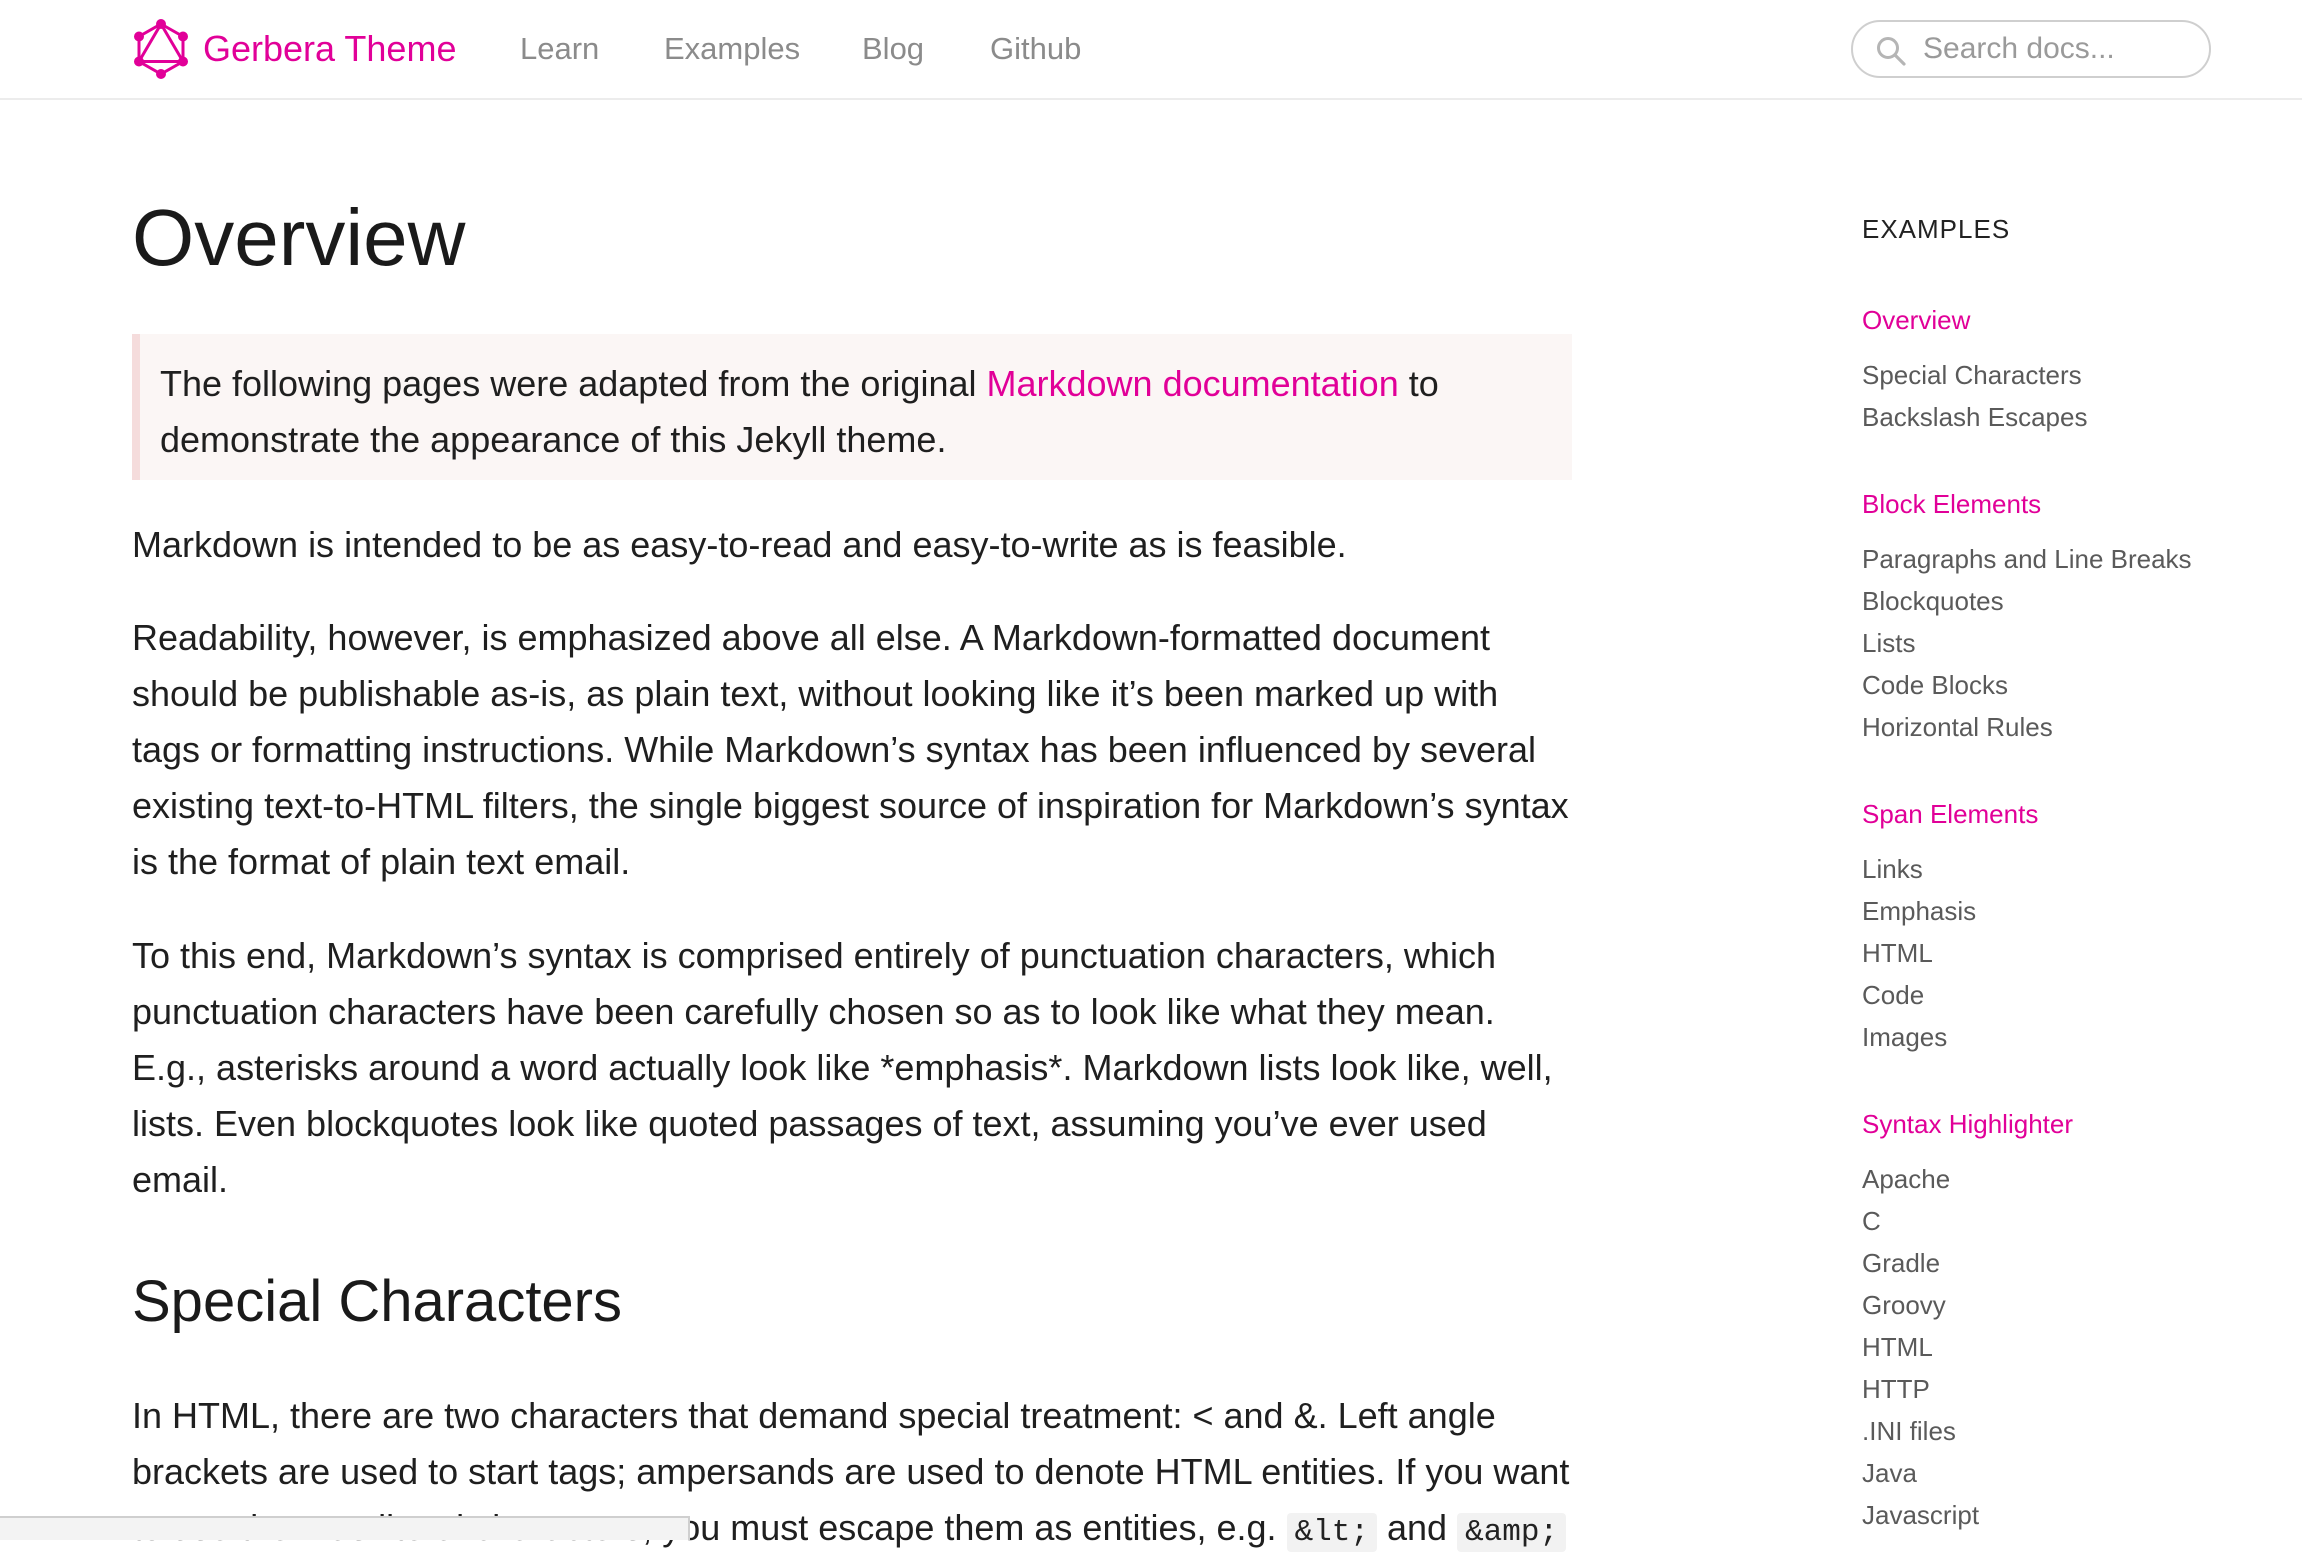 The width and height of the screenshot is (2302, 1561). I want to click on toc-item-backslash-escapes: Backslash Escapes, so click(1974, 417).